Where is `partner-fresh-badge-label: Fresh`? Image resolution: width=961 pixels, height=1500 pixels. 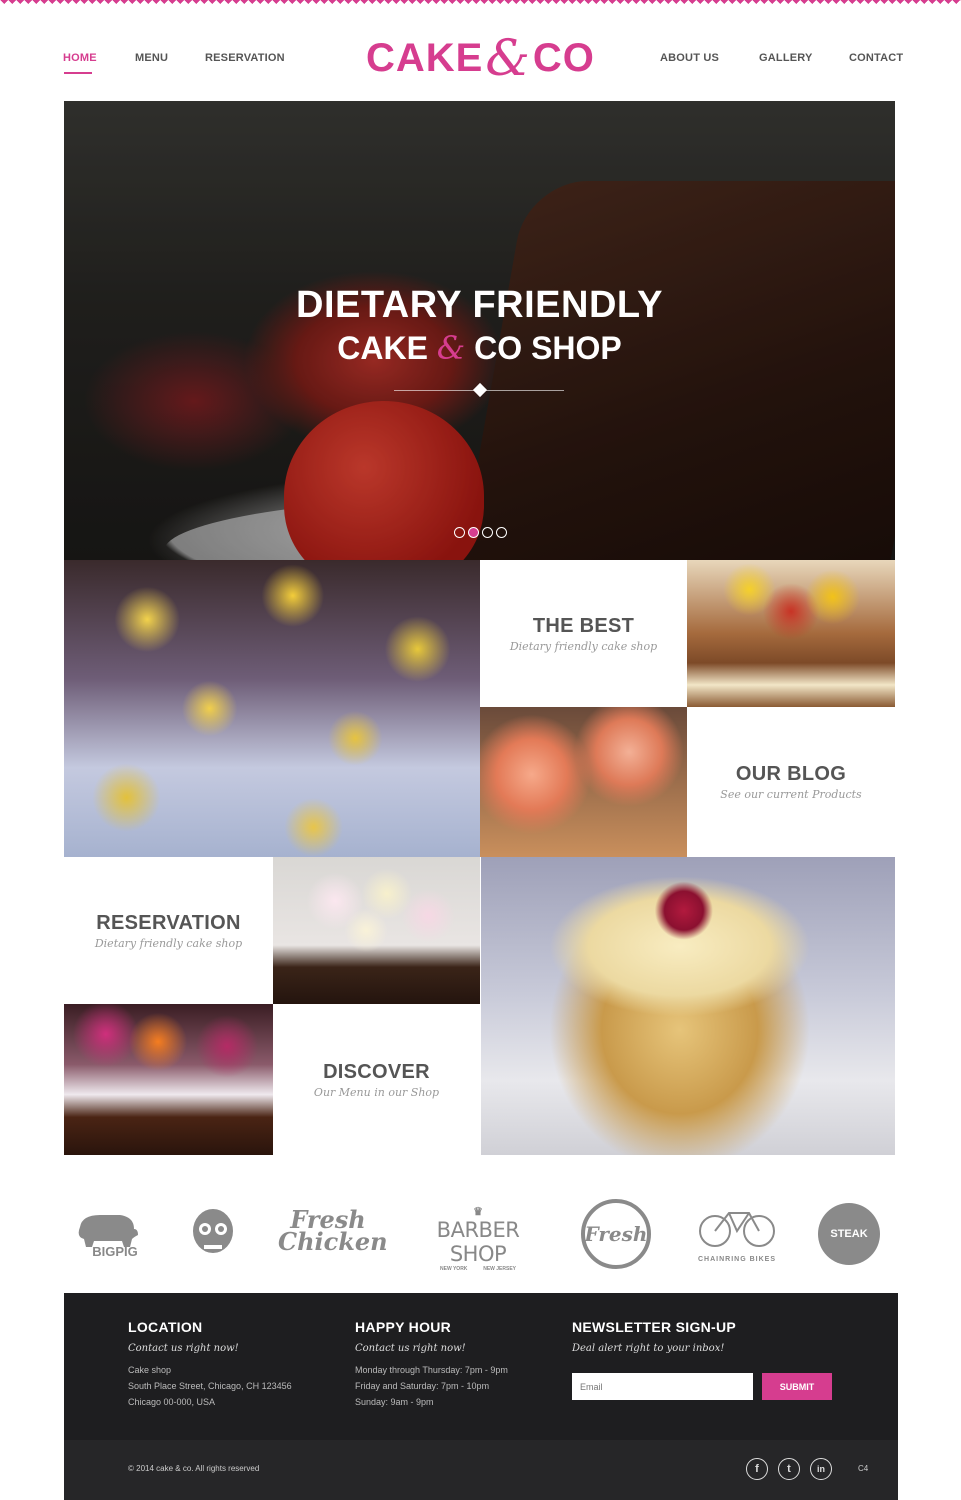
partner-fresh-badge-label: Fresh is located at coordinates (616, 1234).